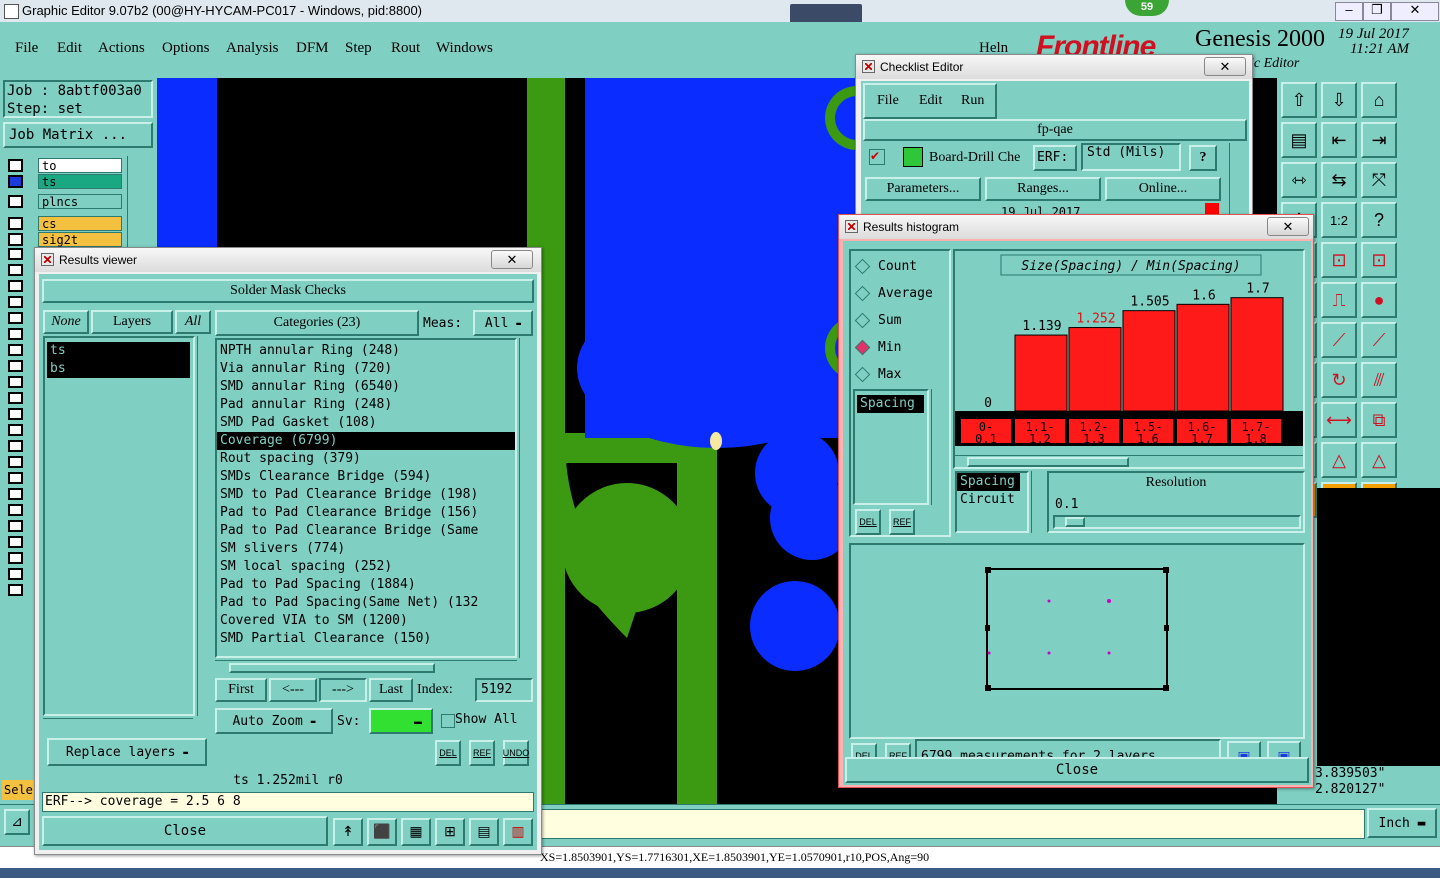 This screenshot has height=878, width=1440. I want to click on histogram-close-btn: Close, so click(1077, 770).